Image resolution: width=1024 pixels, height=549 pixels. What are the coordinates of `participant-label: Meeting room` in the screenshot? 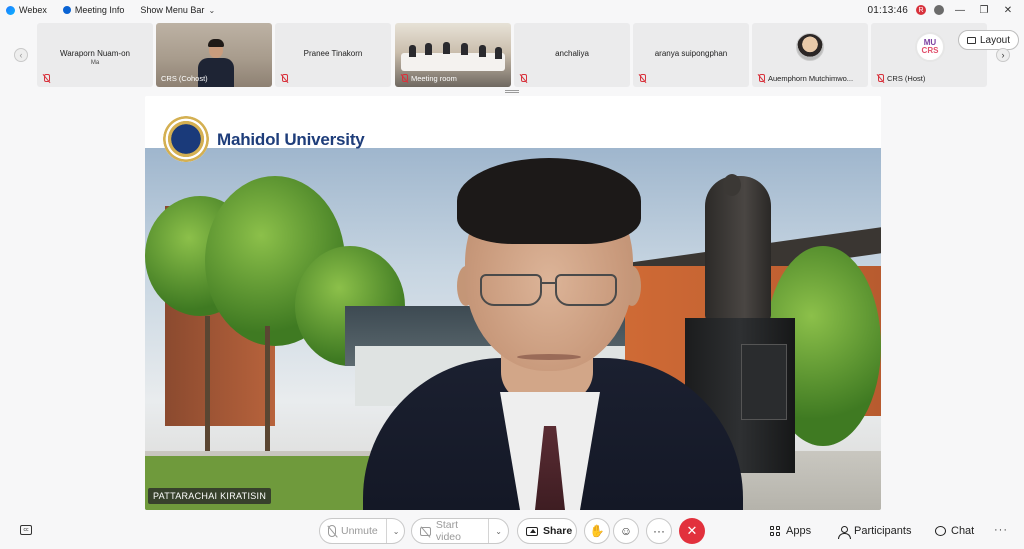 It's located at (428, 78).